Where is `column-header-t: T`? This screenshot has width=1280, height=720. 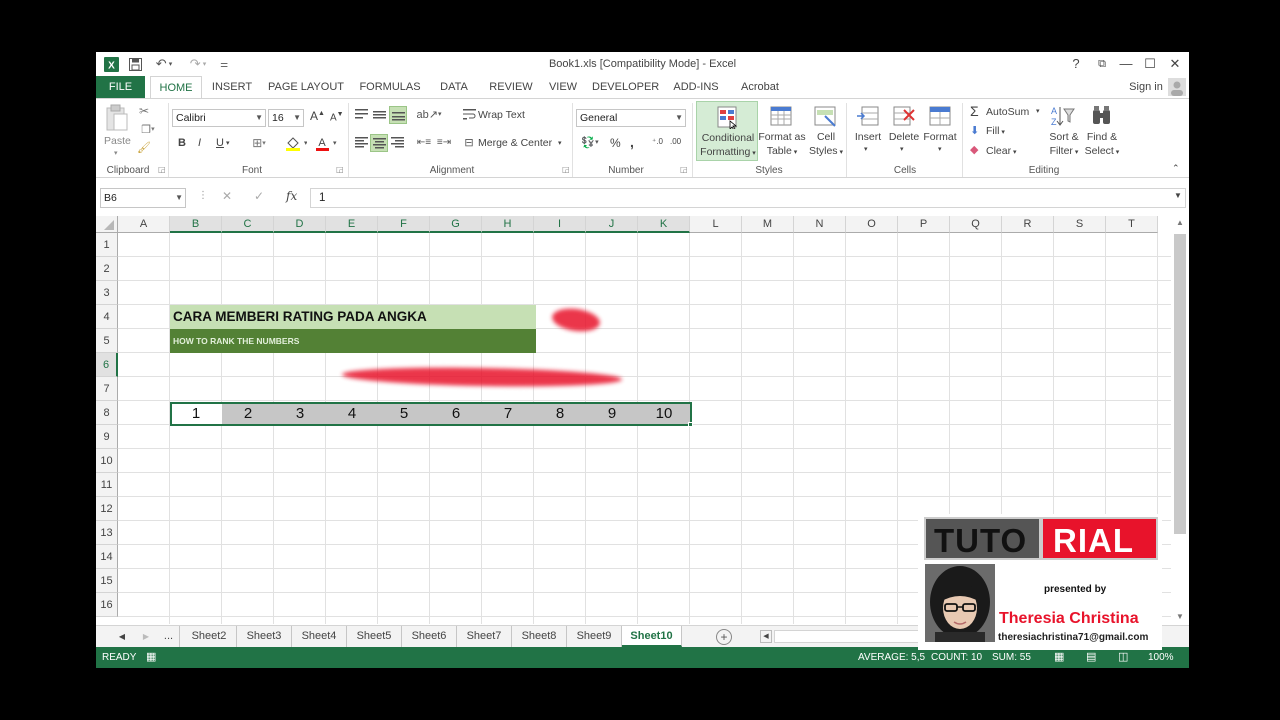 column-header-t: T is located at coordinates (1132, 224).